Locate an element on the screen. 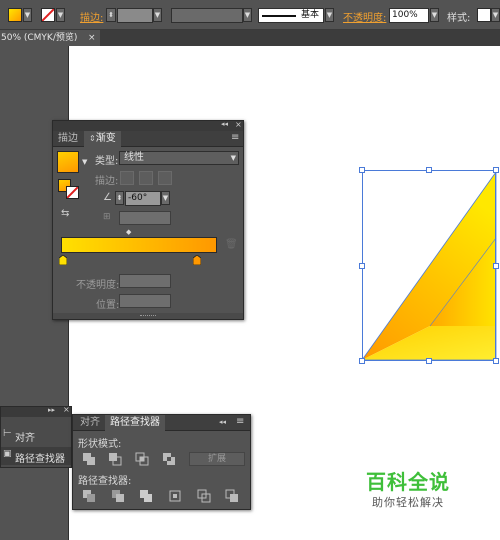 This screenshot has height=540, width=500. style-label: 样式: is located at coordinates (459, 18).